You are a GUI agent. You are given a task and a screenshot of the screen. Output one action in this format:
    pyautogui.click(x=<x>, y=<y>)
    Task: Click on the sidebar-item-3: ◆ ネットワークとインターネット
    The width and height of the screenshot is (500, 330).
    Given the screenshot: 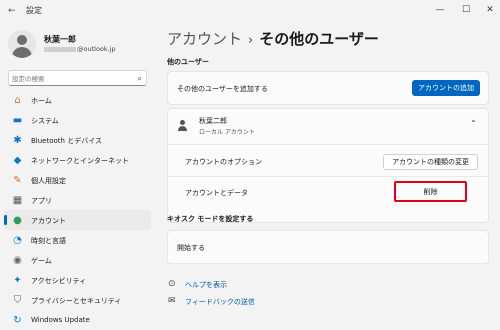 What is the action you would take?
    pyautogui.click(x=77, y=160)
    